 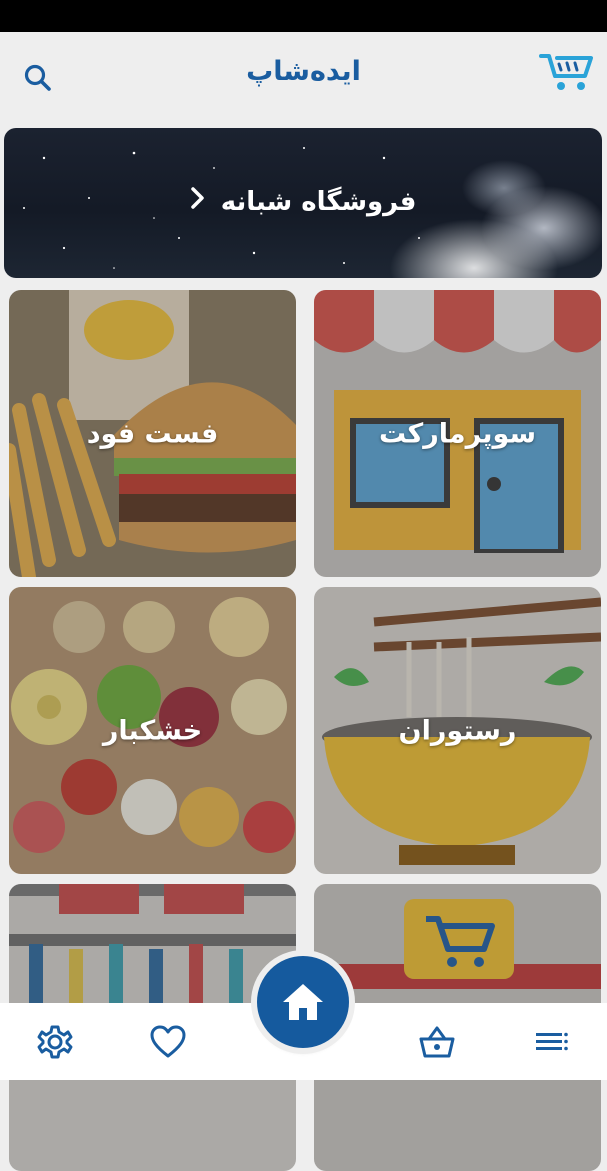 I want to click on home-button, so click(x=303, y=1002).